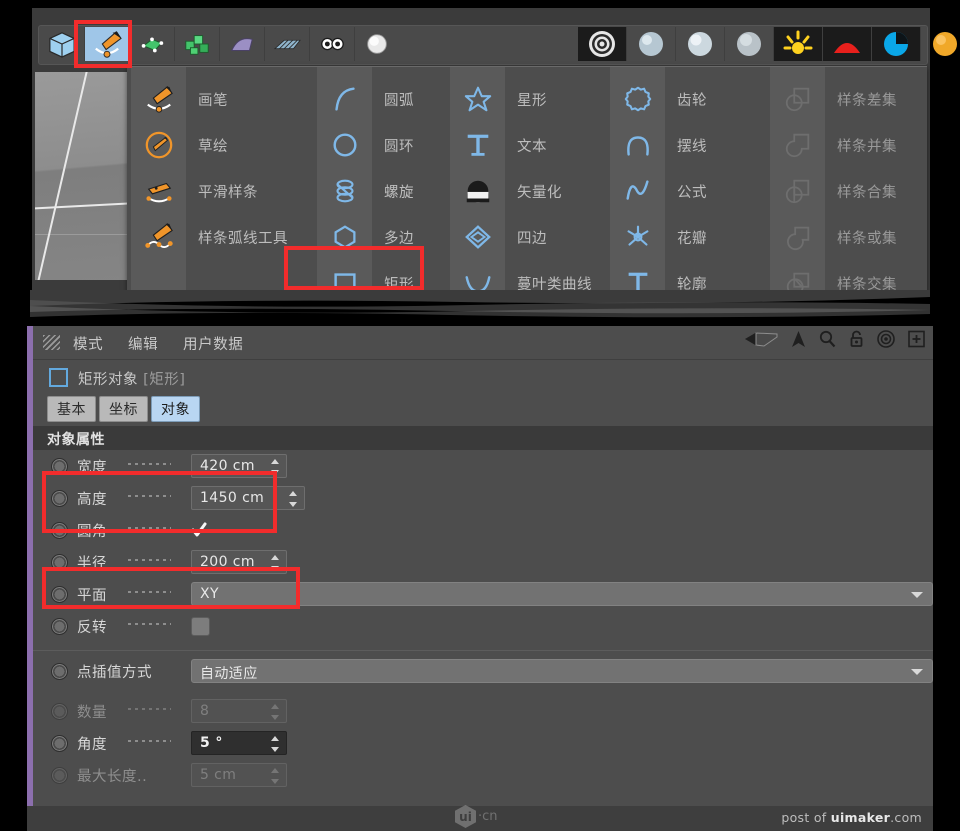 This screenshot has height=831, width=960. Describe the element at coordinates (886, 339) in the screenshot. I see `target-icon` at that location.